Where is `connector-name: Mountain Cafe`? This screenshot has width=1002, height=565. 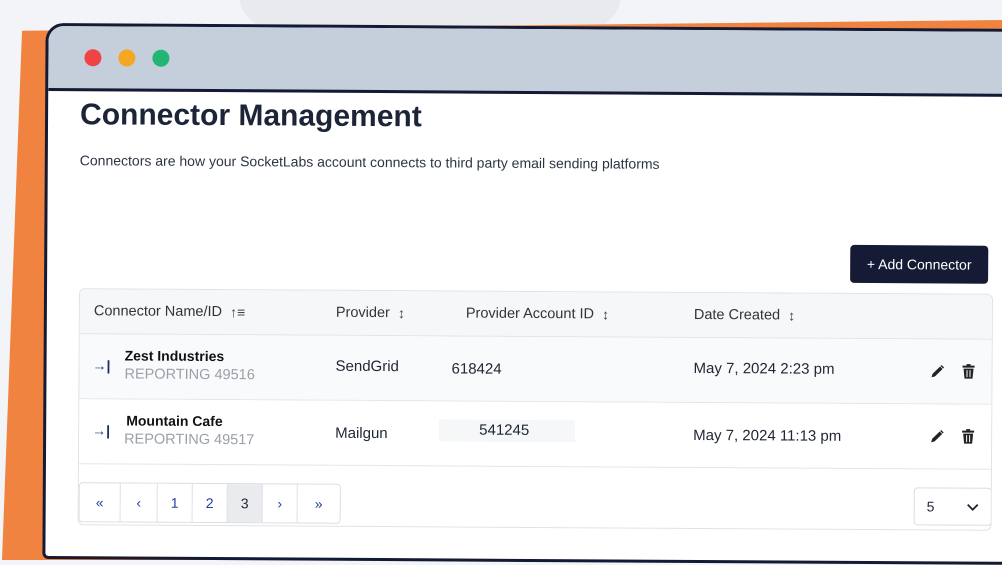 connector-name: Mountain Cafe is located at coordinates (174, 421).